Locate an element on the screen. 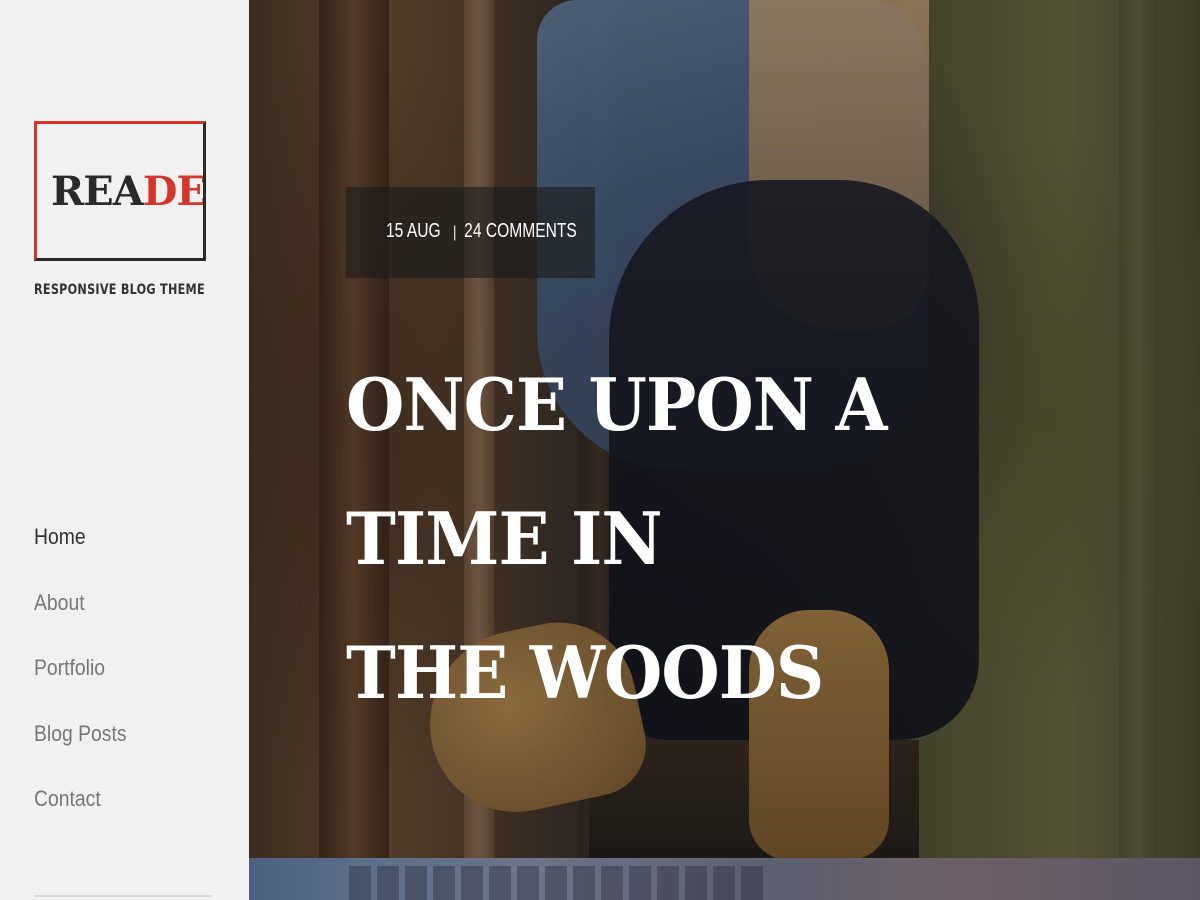  site-tagline: RESPONSIVE BLOG THEME is located at coordinates (119, 290).